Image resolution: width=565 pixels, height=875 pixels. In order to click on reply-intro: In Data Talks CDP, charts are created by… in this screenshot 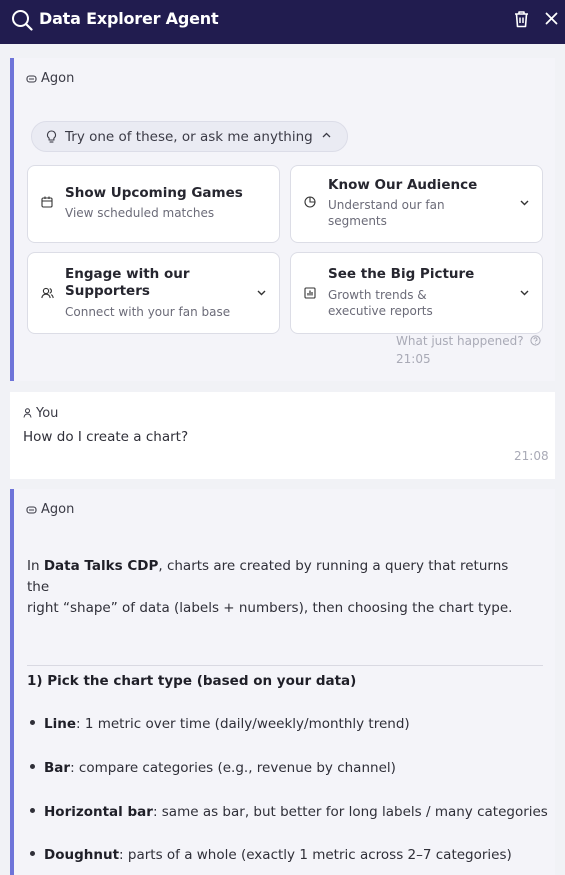, I will do `click(279, 587)`.